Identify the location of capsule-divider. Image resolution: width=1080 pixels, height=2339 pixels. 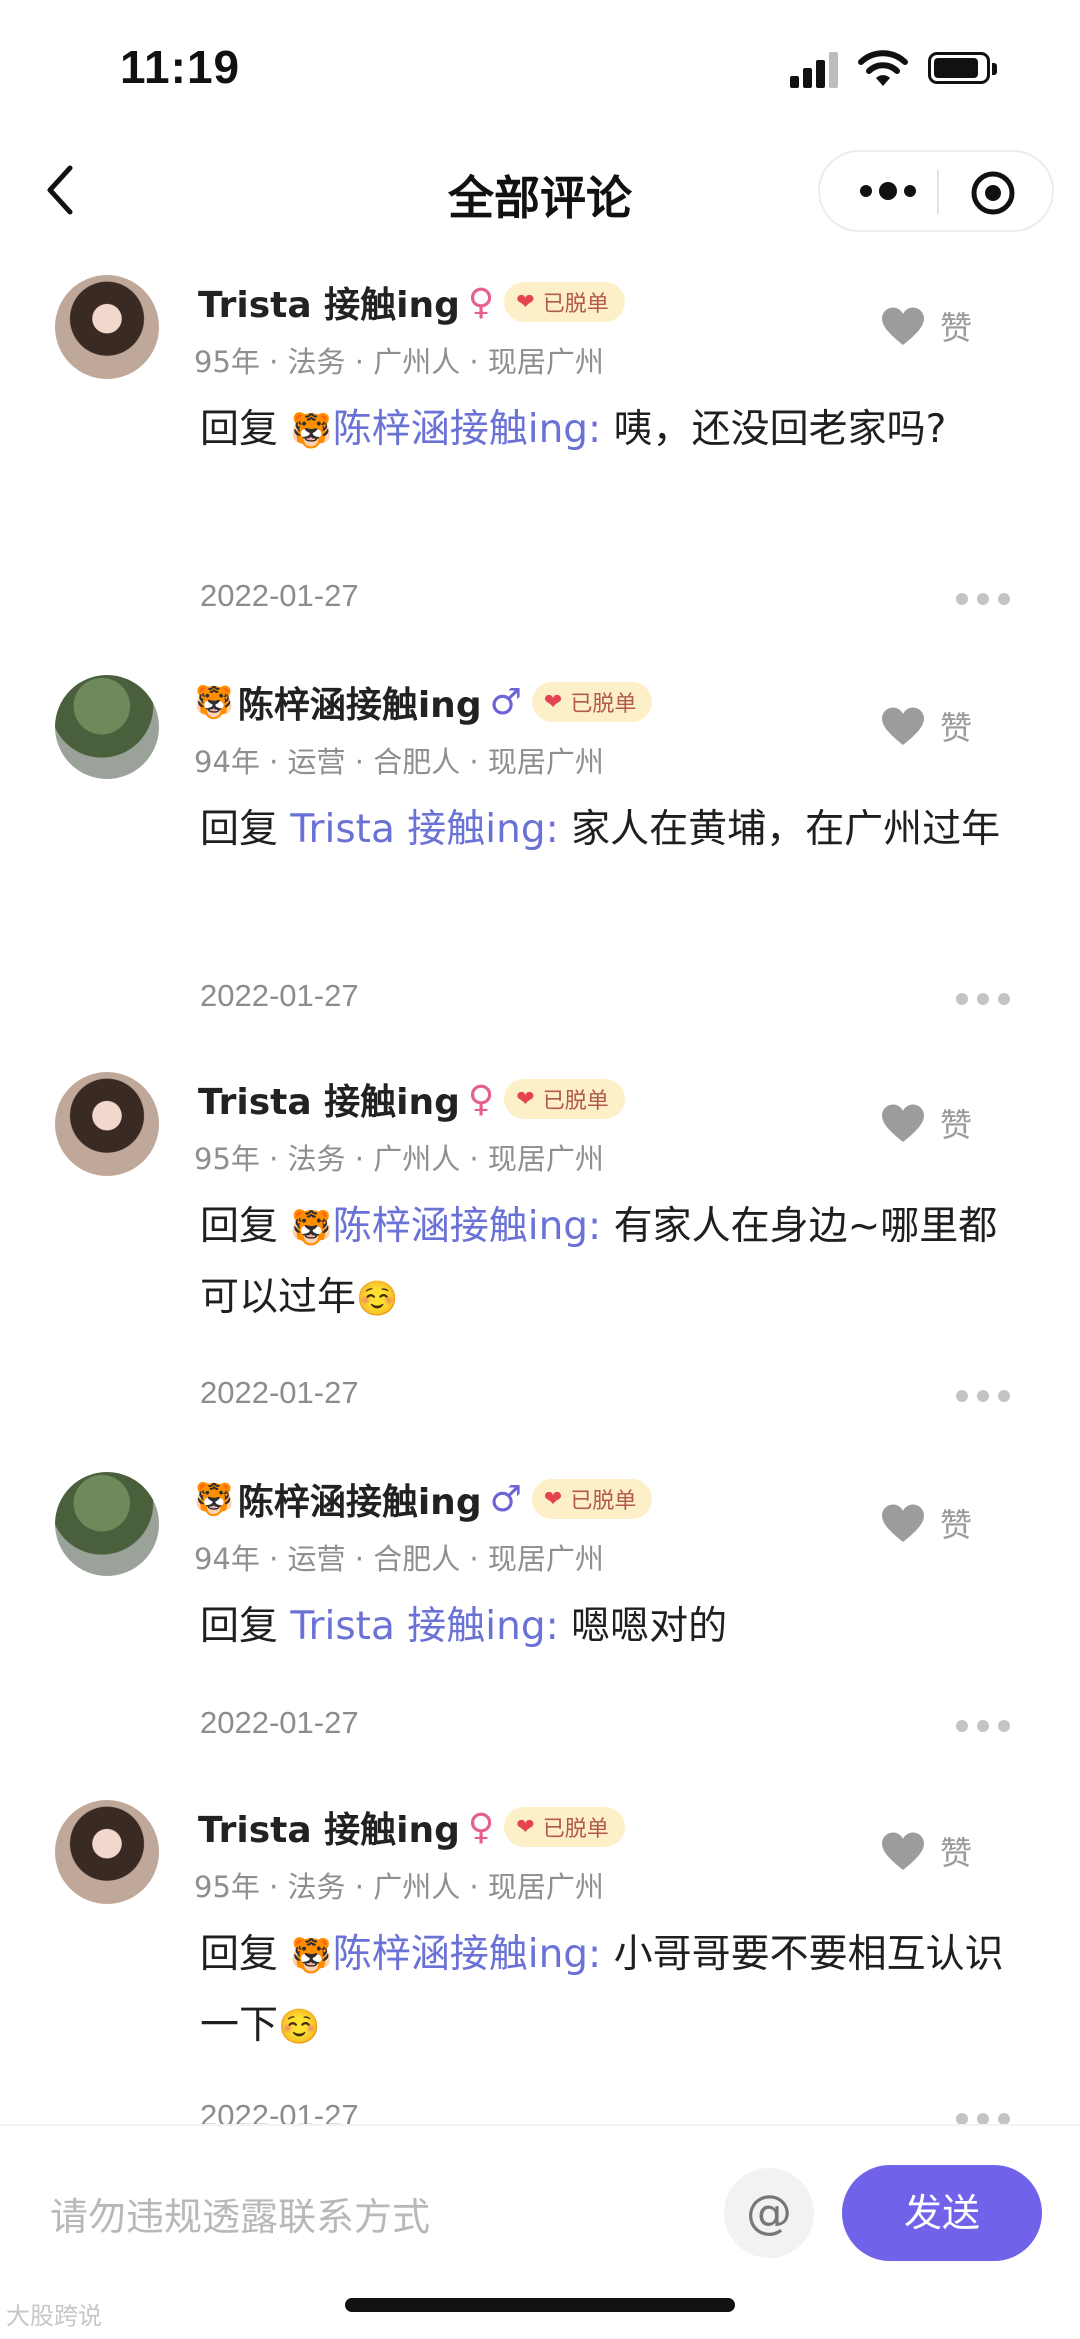
(938, 192).